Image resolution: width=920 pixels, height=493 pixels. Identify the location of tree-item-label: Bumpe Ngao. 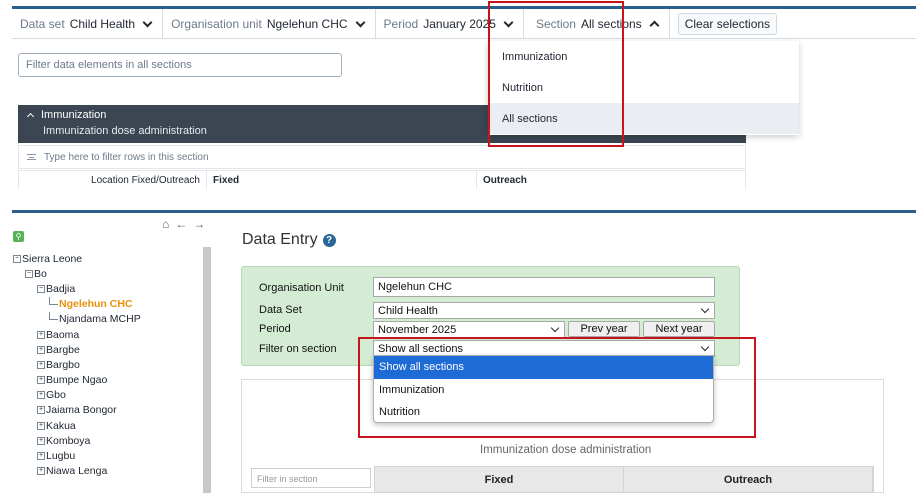
(77, 380).